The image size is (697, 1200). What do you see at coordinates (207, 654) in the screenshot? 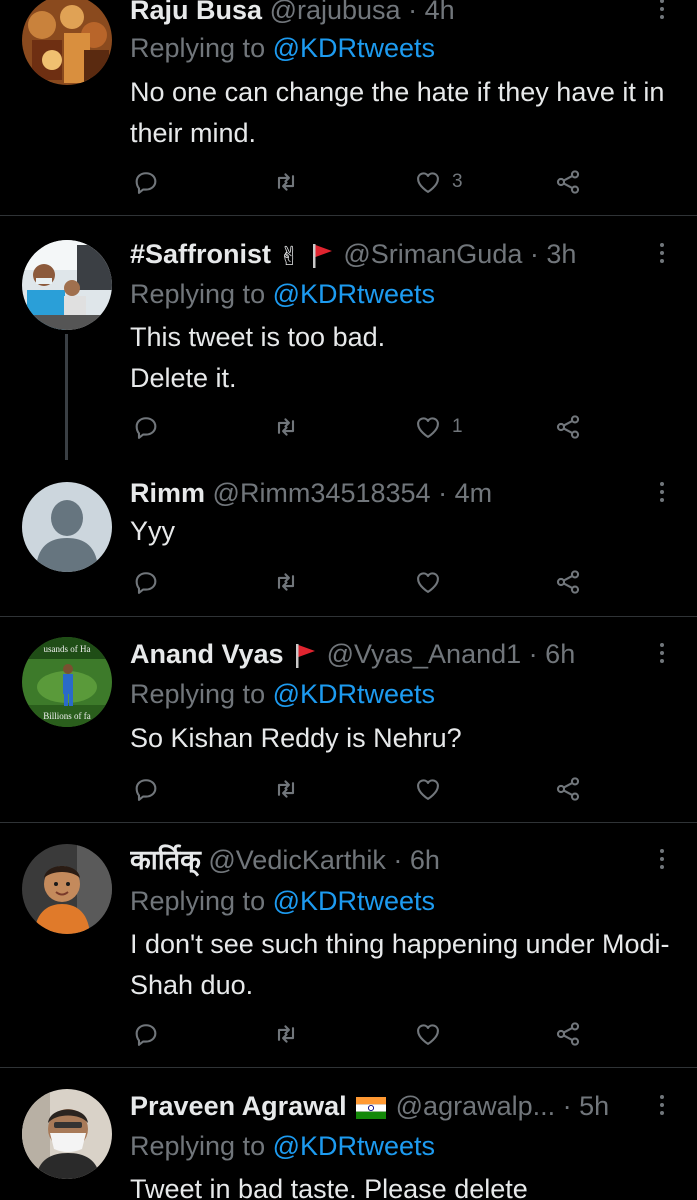
I see `display-name: Anand Vyas` at bounding box center [207, 654].